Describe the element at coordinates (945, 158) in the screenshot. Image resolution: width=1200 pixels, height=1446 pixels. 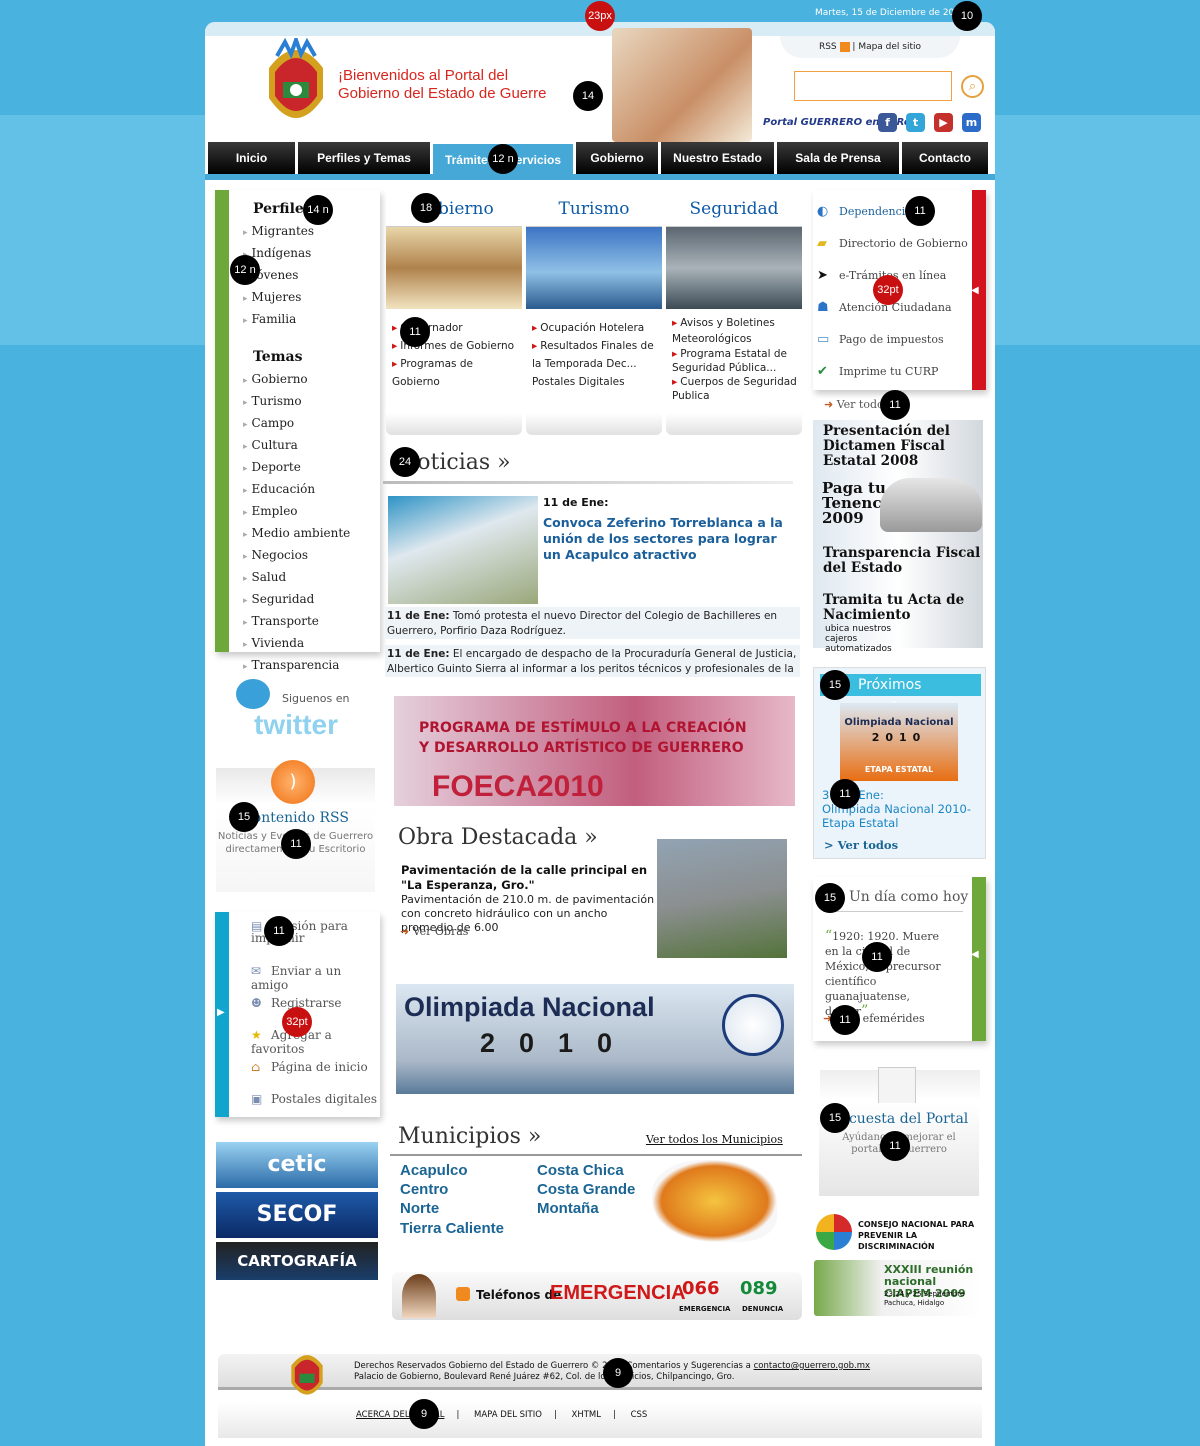
I see `nav-contacto: Contacto` at that location.